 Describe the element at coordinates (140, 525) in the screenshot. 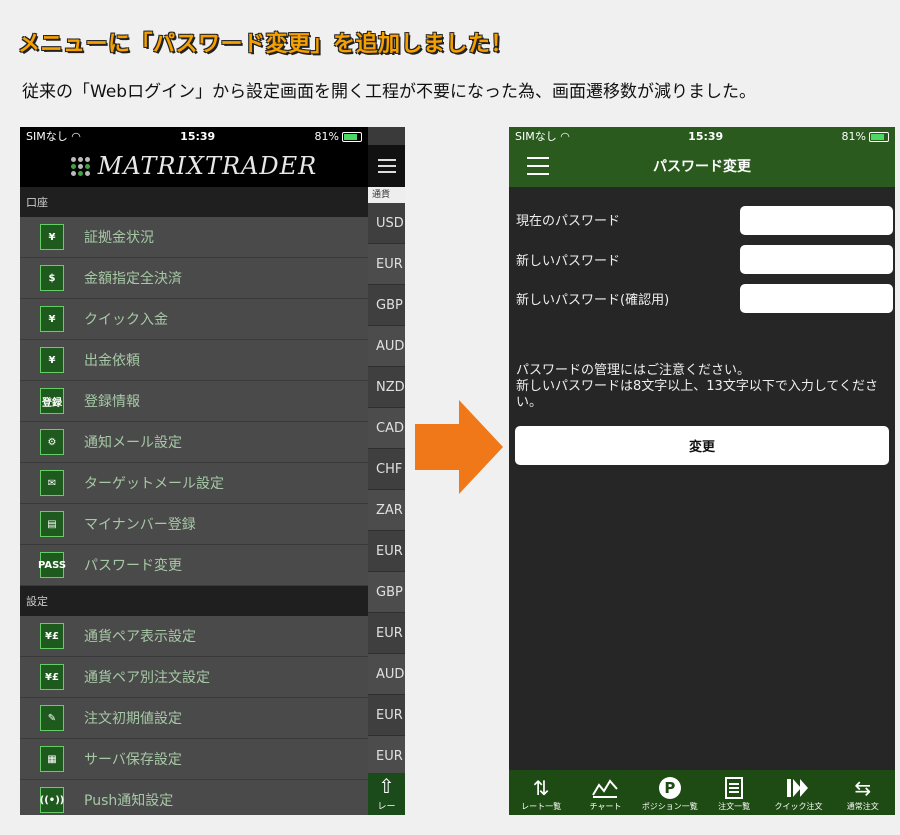

I see `menu-item-label: マイナンバー登録` at that location.